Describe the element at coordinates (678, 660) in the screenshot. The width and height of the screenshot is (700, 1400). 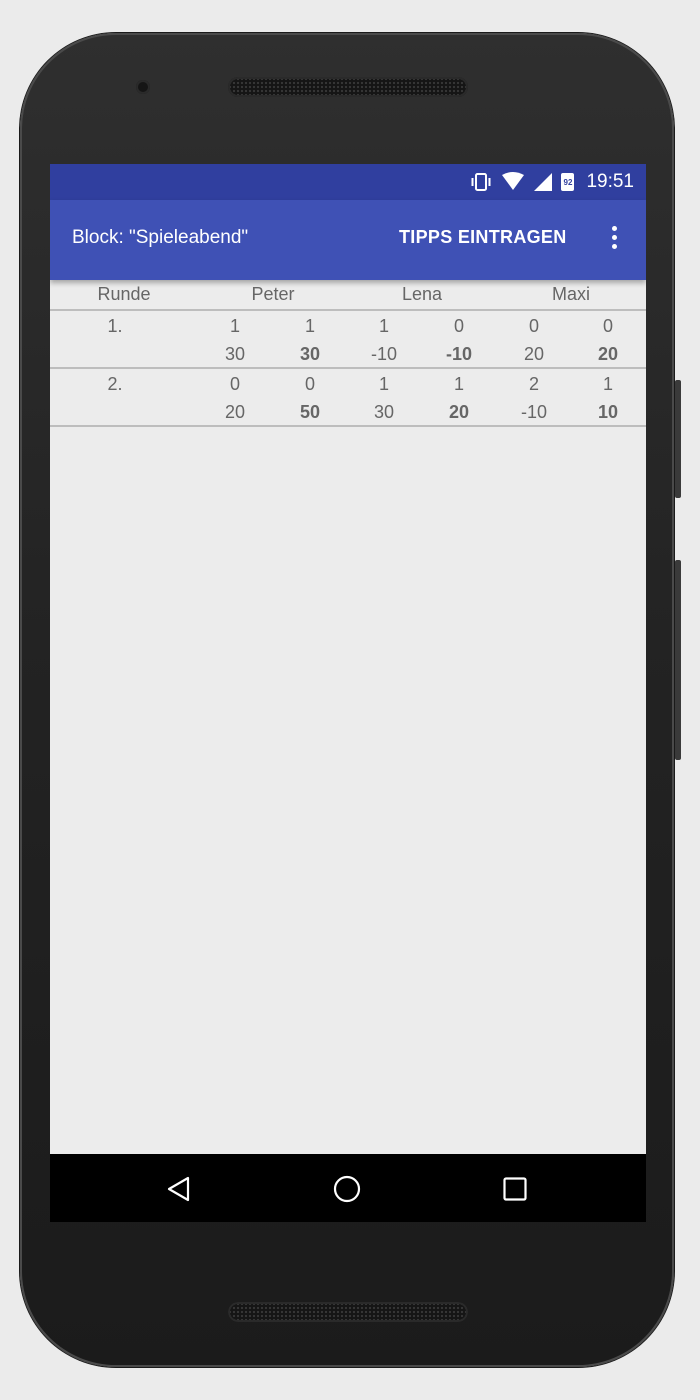
I see `volume-button` at that location.